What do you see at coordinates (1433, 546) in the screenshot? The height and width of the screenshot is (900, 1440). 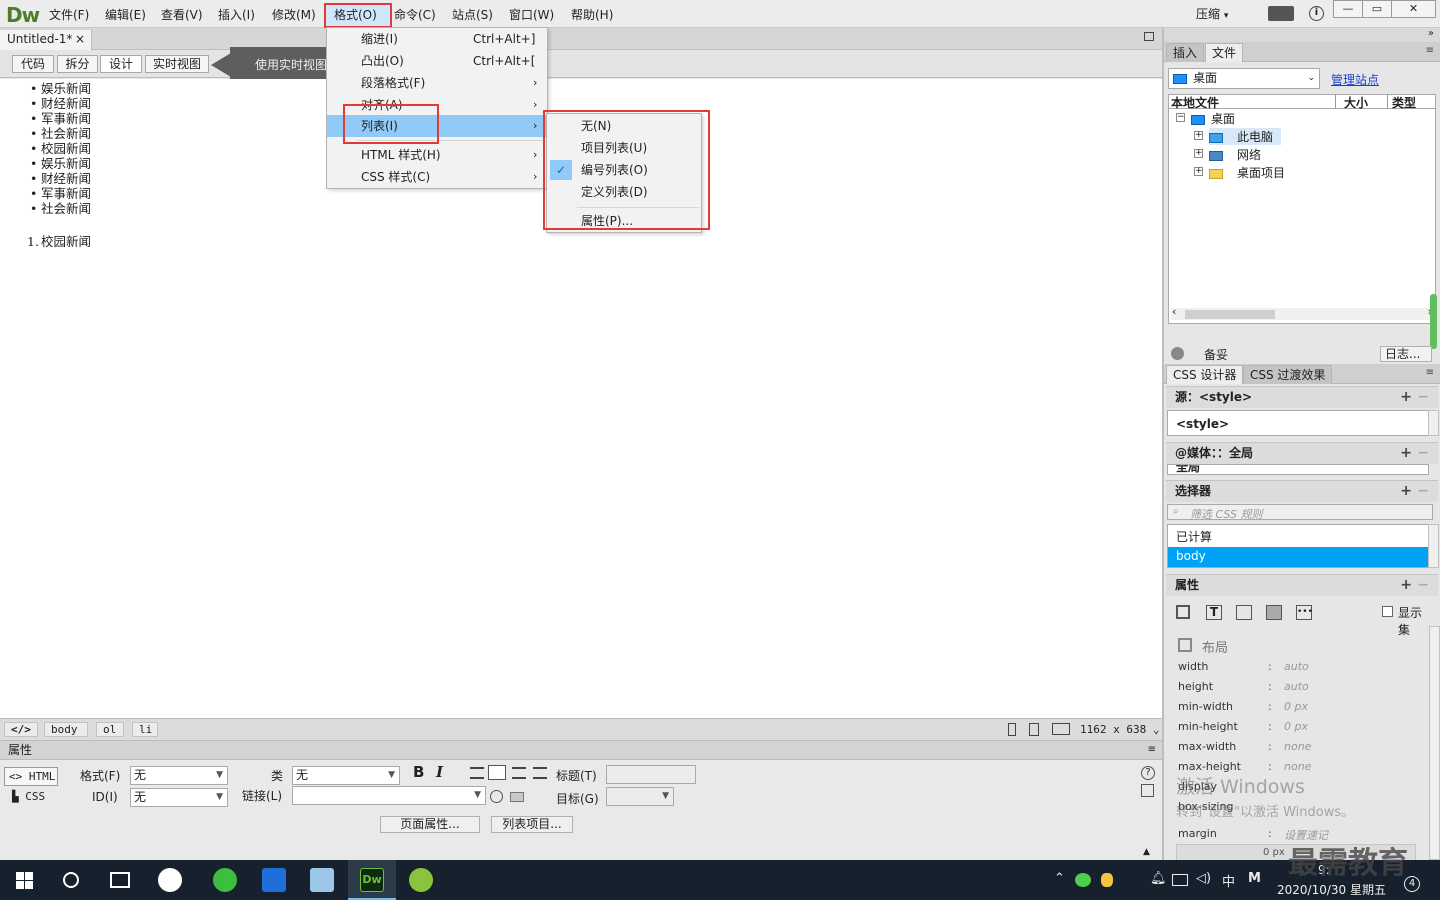 I see `selector-scrollbar` at bounding box center [1433, 546].